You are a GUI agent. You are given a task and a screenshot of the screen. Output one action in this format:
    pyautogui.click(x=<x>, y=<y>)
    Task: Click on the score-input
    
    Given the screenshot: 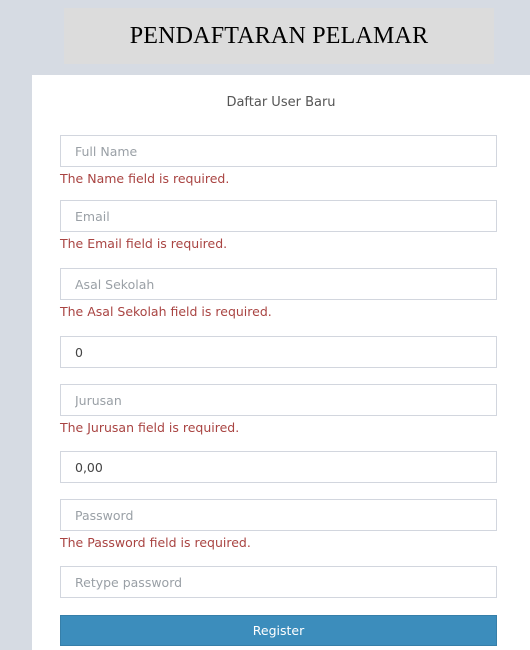 What is the action you would take?
    pyautogui.click(x=278, y=467)
    